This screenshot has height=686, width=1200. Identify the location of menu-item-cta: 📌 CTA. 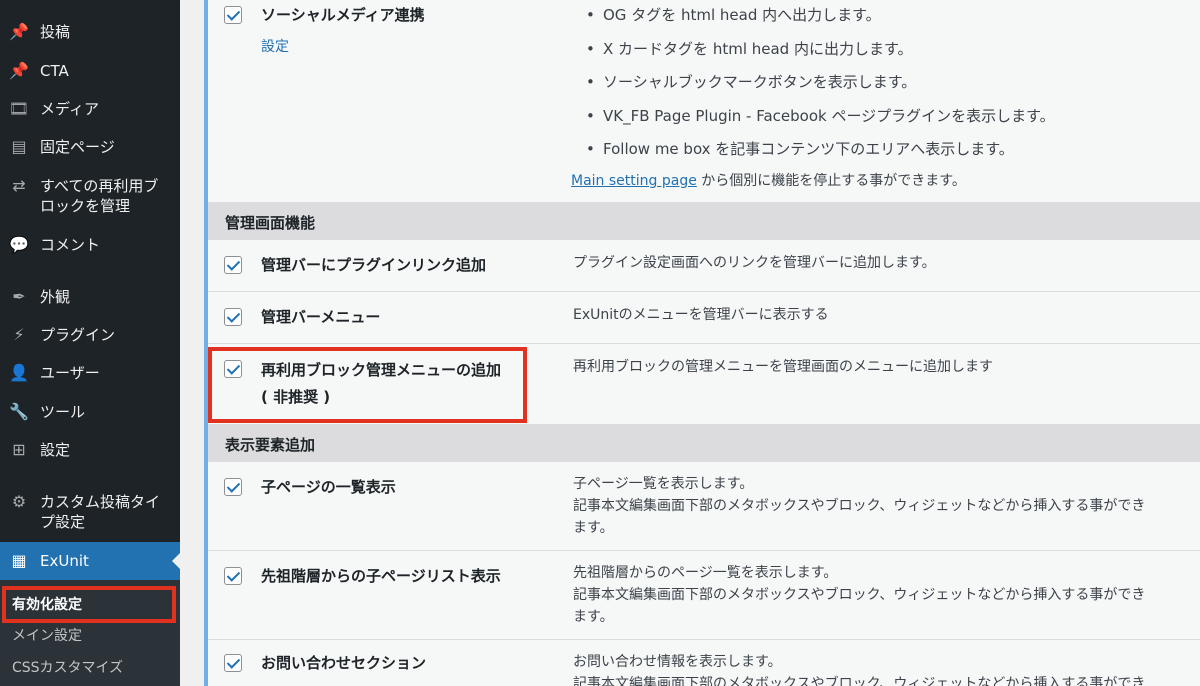
(90, 71).